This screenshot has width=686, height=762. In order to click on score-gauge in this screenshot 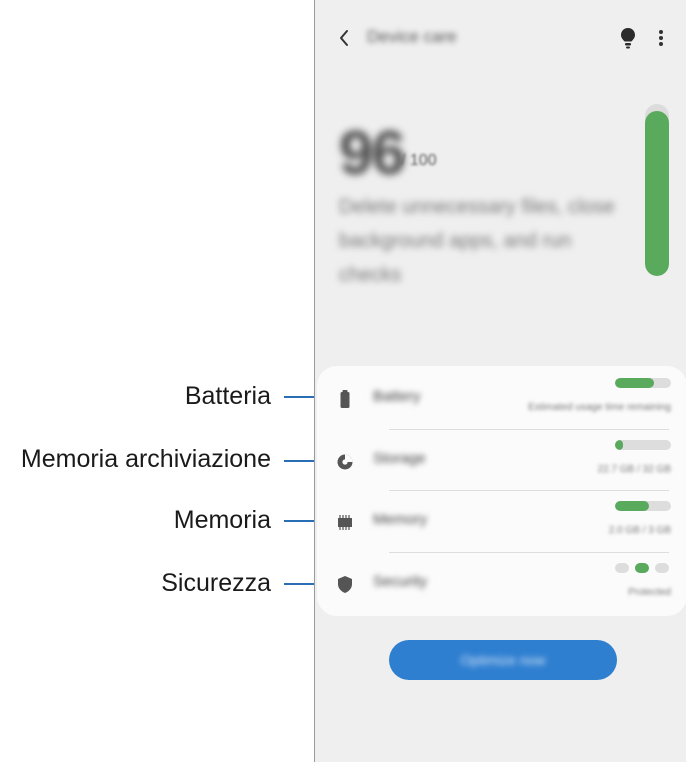, I will do `click(657, 190)`.